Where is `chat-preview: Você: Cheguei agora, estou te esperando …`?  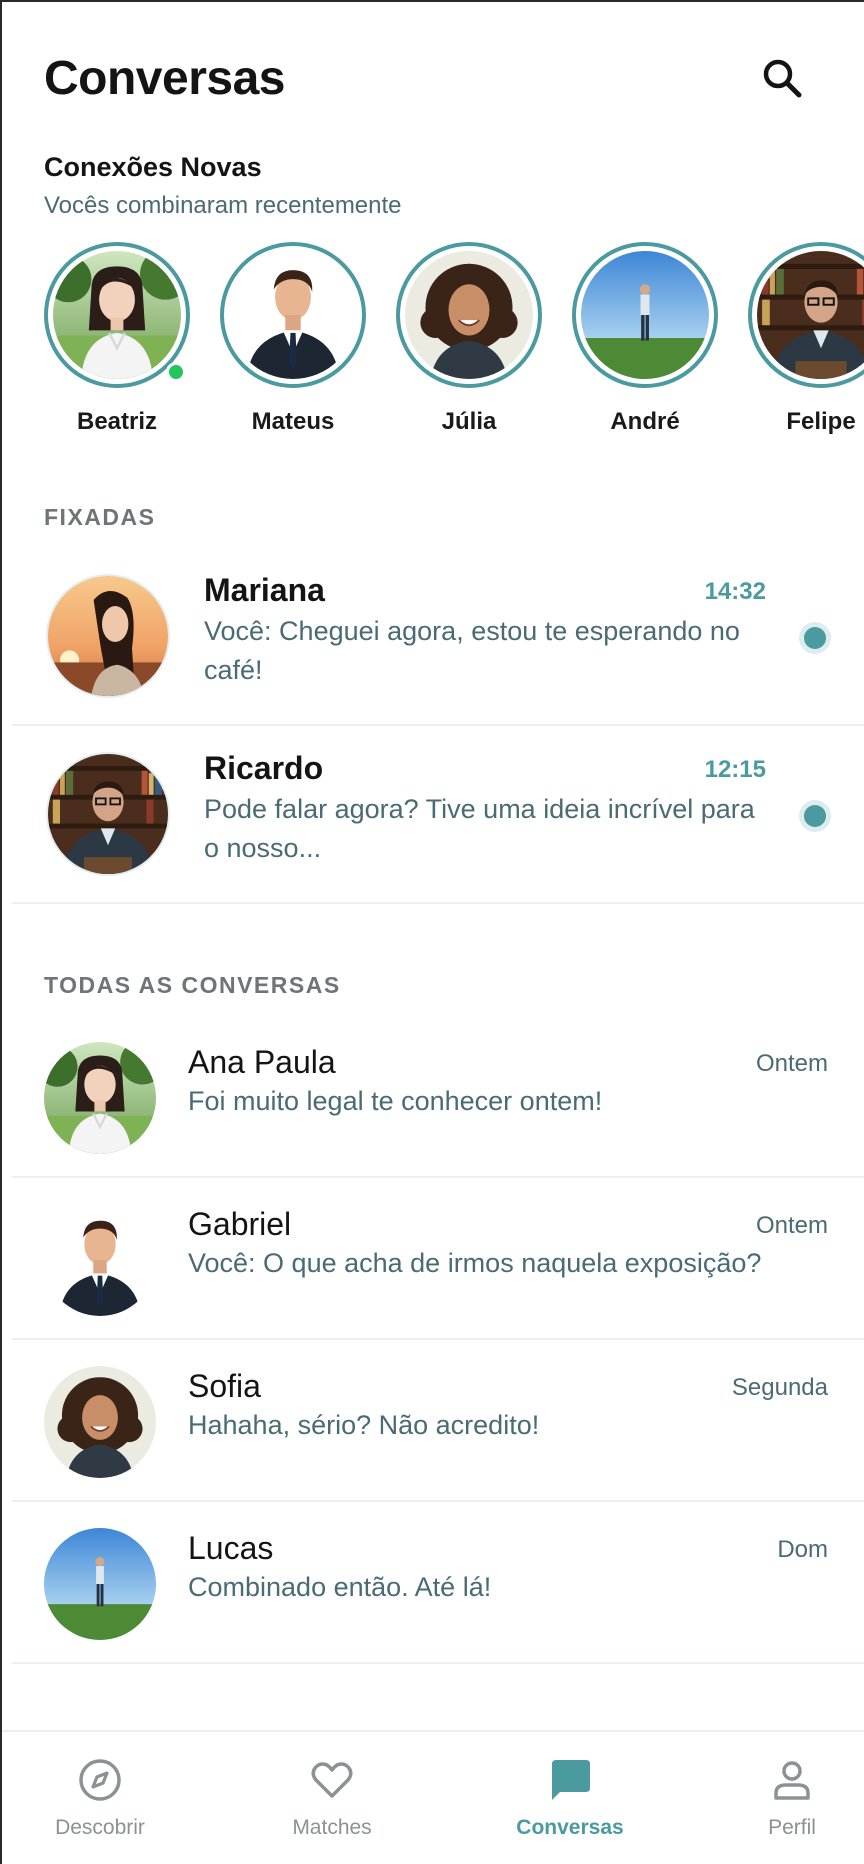 chat-preview: Você: Cheguei agora, estou te esperando … is located at coordinates (472, 650).